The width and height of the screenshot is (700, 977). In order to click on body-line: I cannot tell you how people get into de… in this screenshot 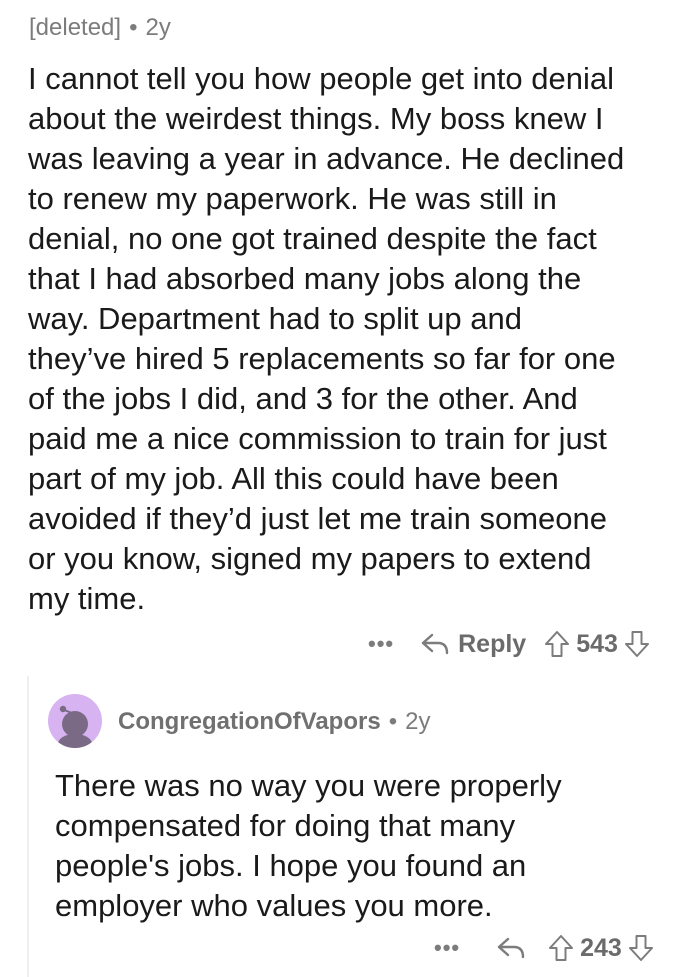, I will do `click(321, 78)`.